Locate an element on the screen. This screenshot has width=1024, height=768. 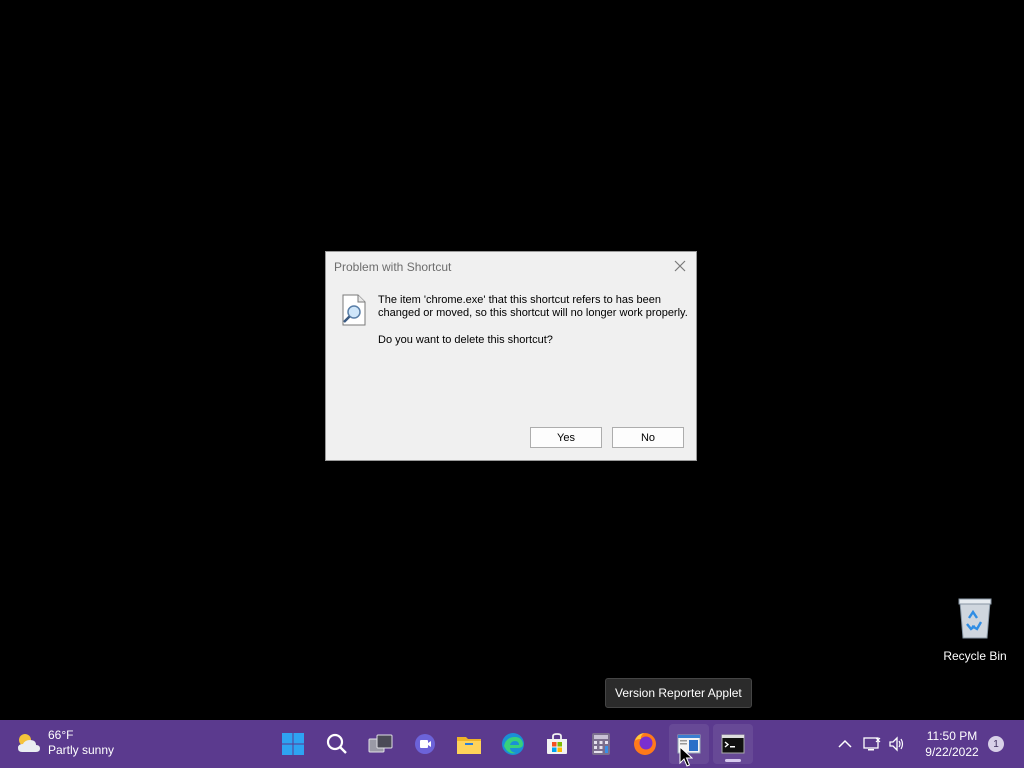
store-button is located at coordinates (557, 744).